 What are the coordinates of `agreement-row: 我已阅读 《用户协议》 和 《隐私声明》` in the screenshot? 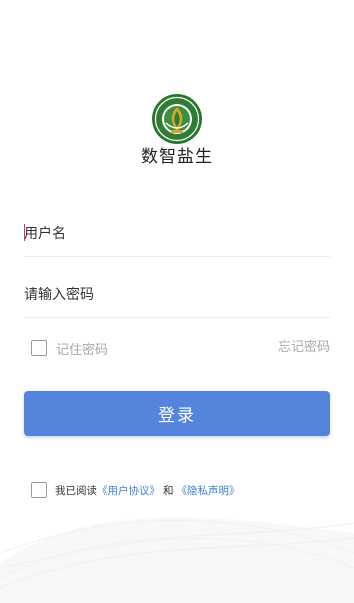 It's located at (135, 490).